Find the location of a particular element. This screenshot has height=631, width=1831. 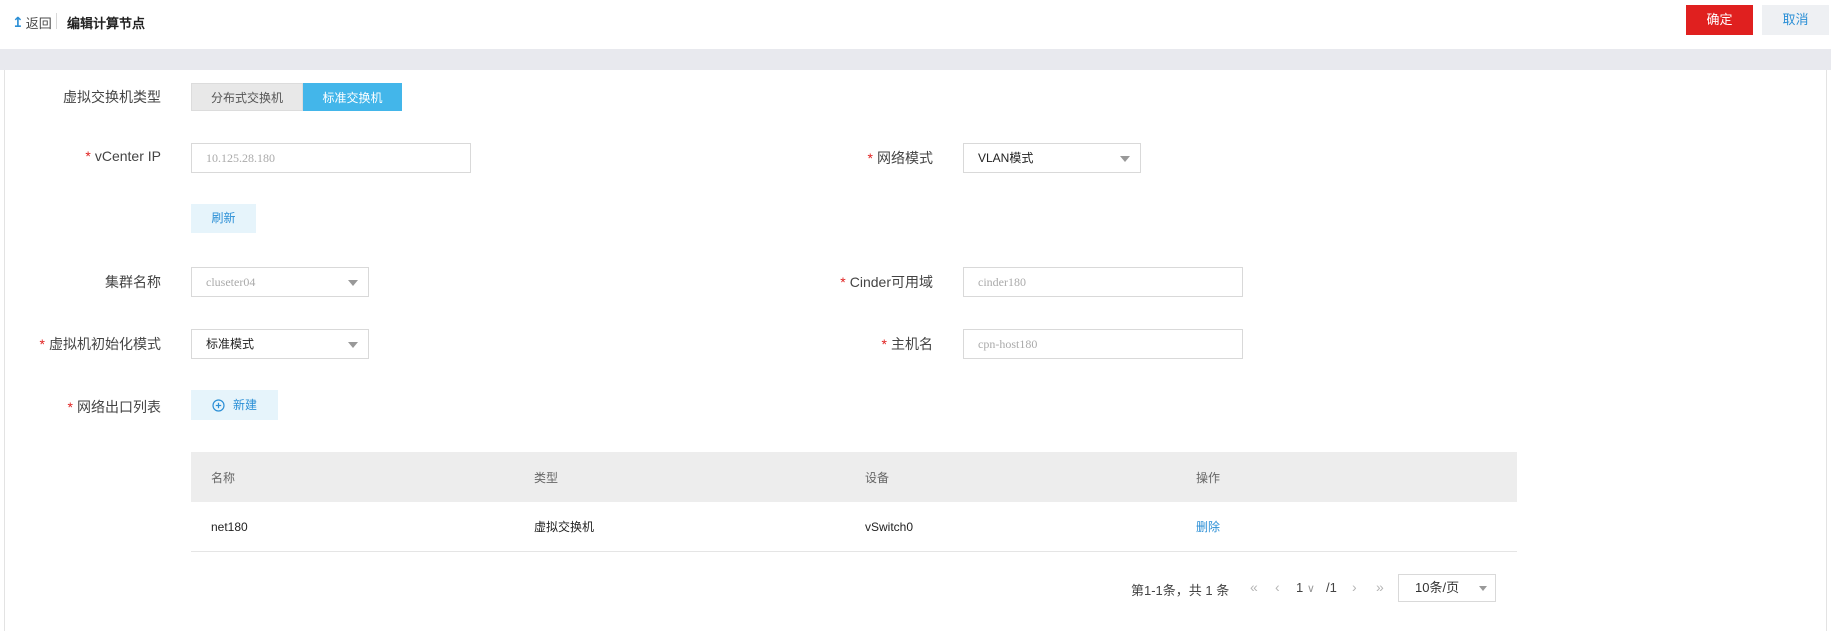

vcenter-ip-label: * vCenter IP is located at coordinates (123, 156).